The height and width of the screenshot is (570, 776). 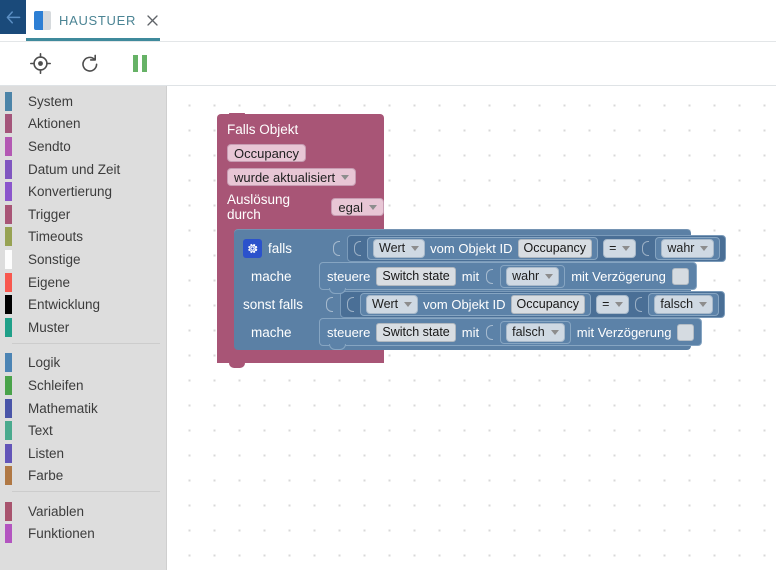 What do you see at coordinates (83, 385) in the screenshot?
I see `sidebar-item-schleifen: Schleifen` at bounding box center [83, 385].